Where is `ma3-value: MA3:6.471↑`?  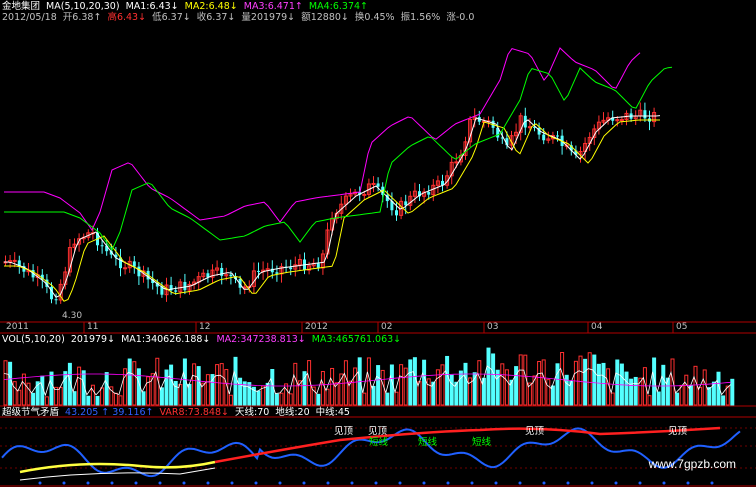
ma3-value: MA3:6.471↑ is located at coordinates (273, 6).